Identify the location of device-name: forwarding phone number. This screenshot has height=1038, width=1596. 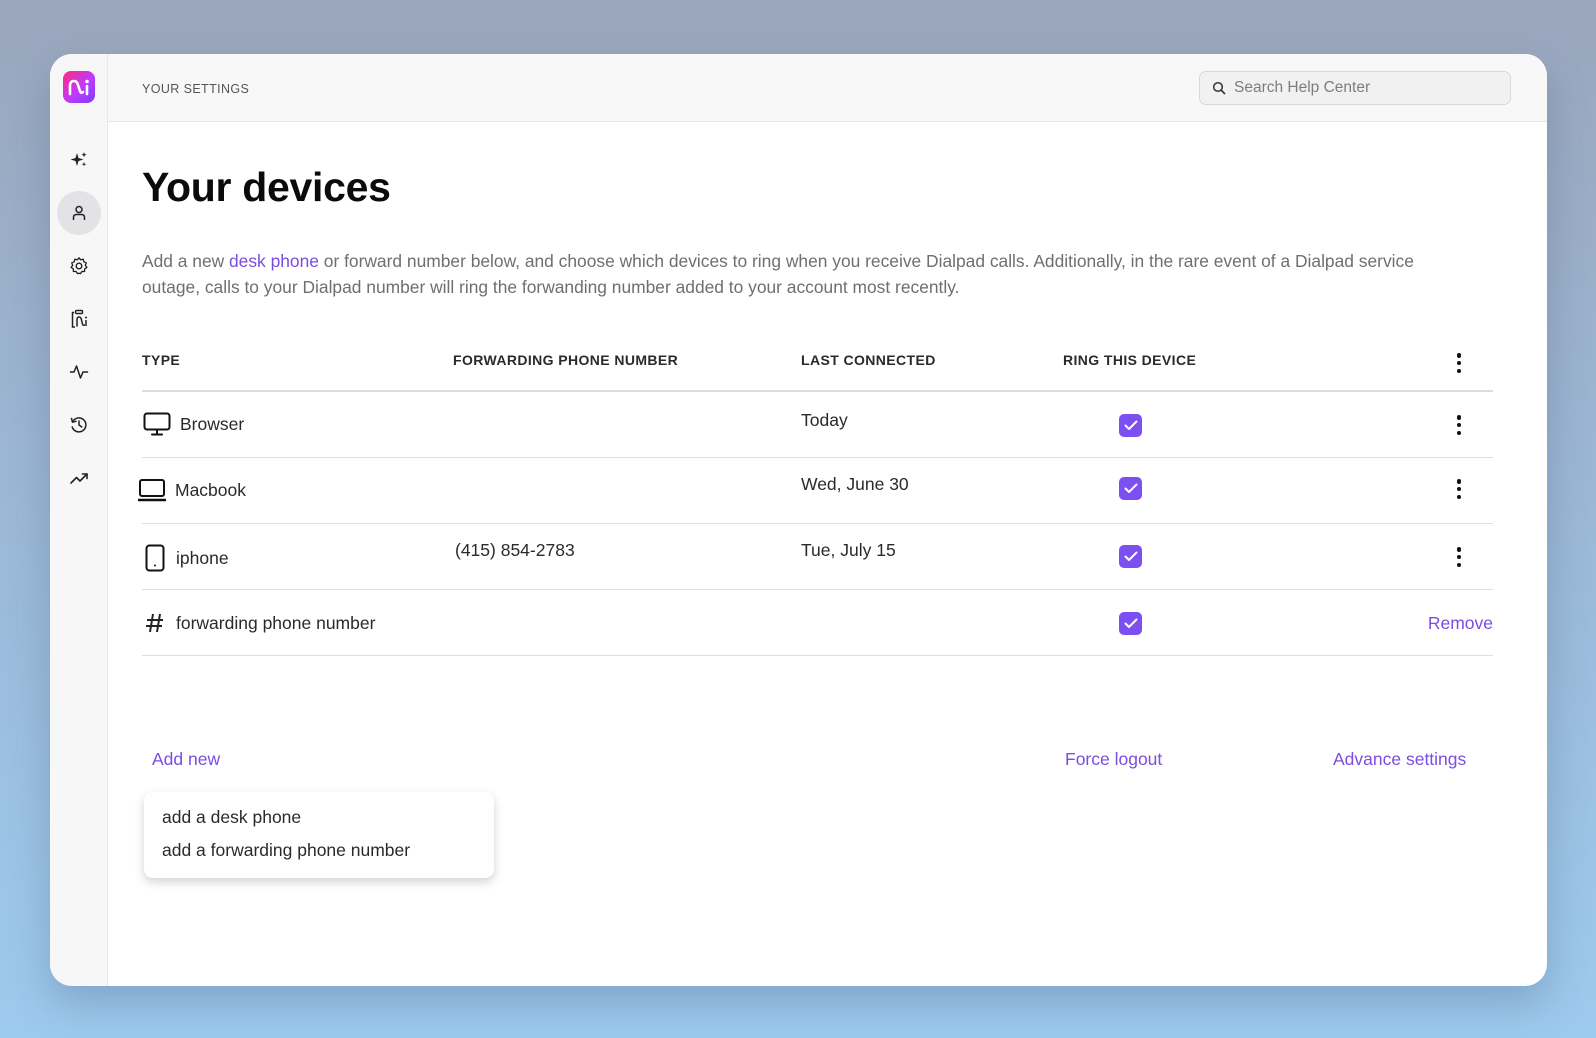
(276, 622).